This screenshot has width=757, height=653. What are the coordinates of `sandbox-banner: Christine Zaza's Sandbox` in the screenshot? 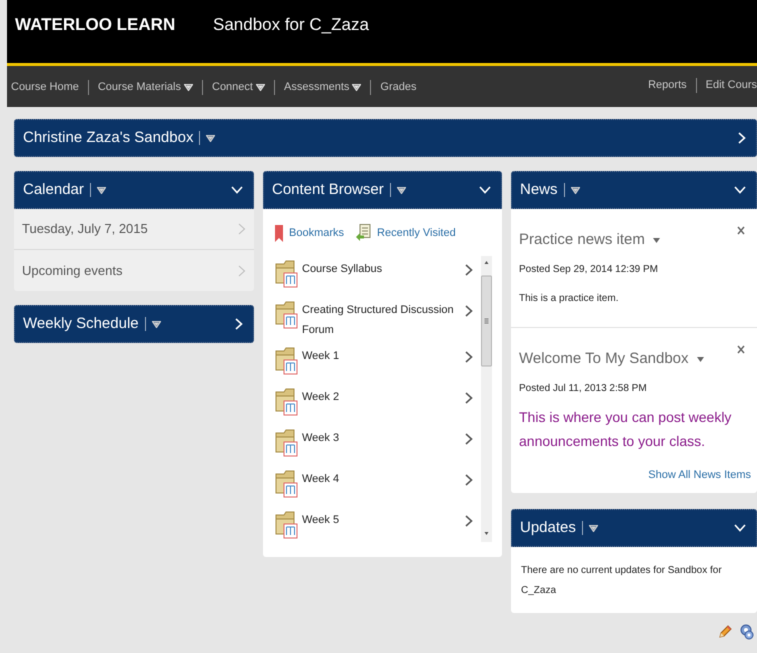 It's located at (385, 138).